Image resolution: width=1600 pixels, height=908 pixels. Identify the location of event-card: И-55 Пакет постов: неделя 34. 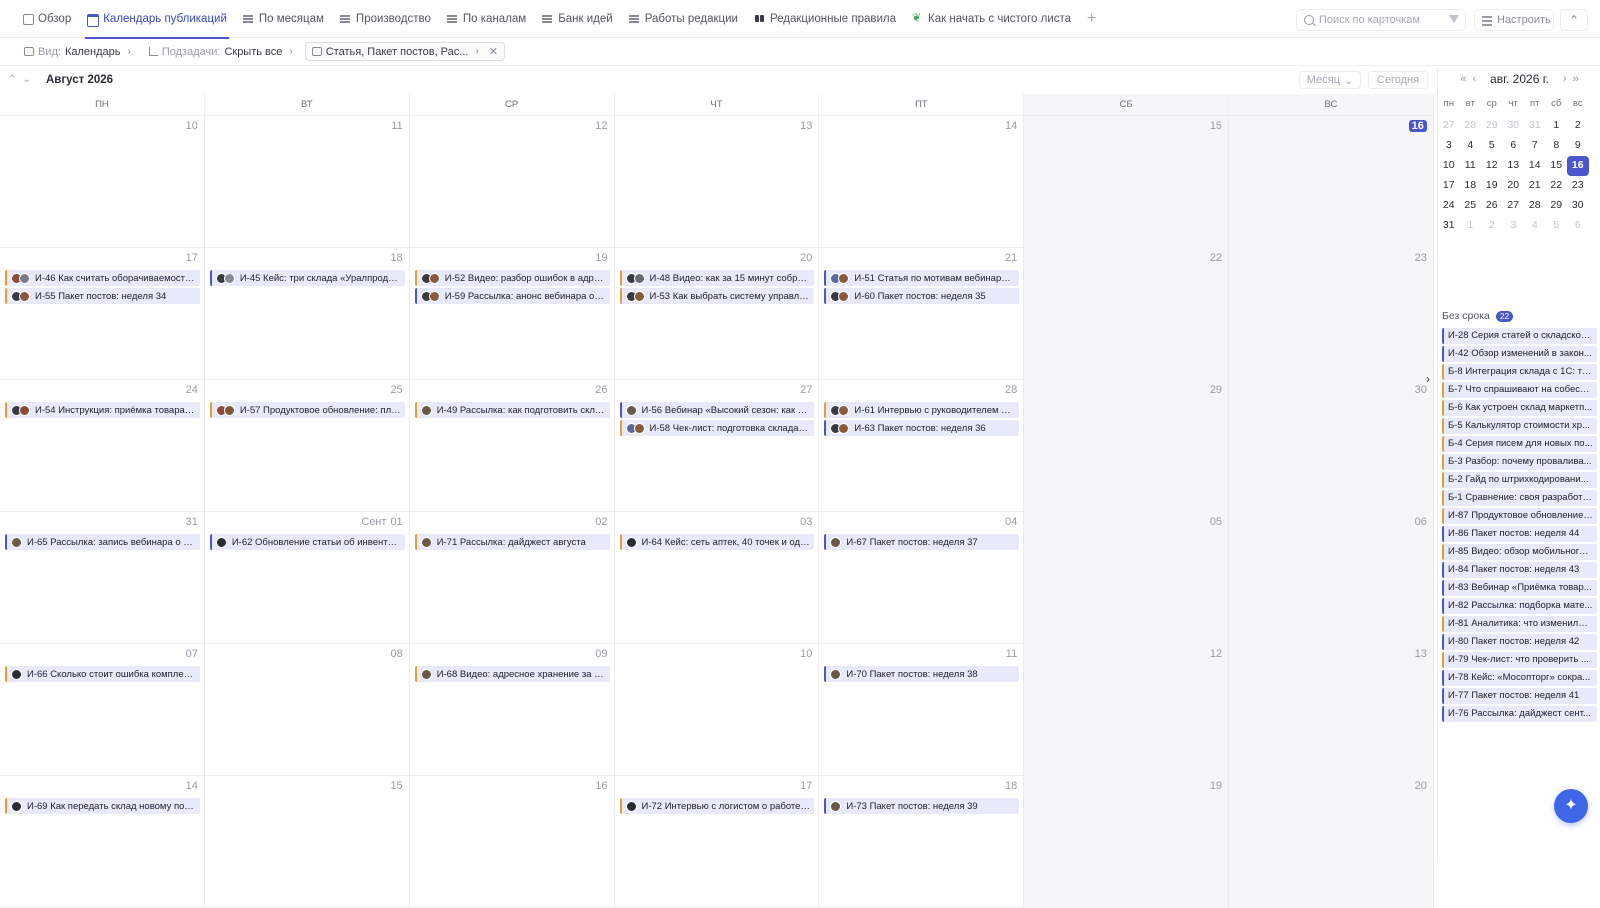
(102, 296).